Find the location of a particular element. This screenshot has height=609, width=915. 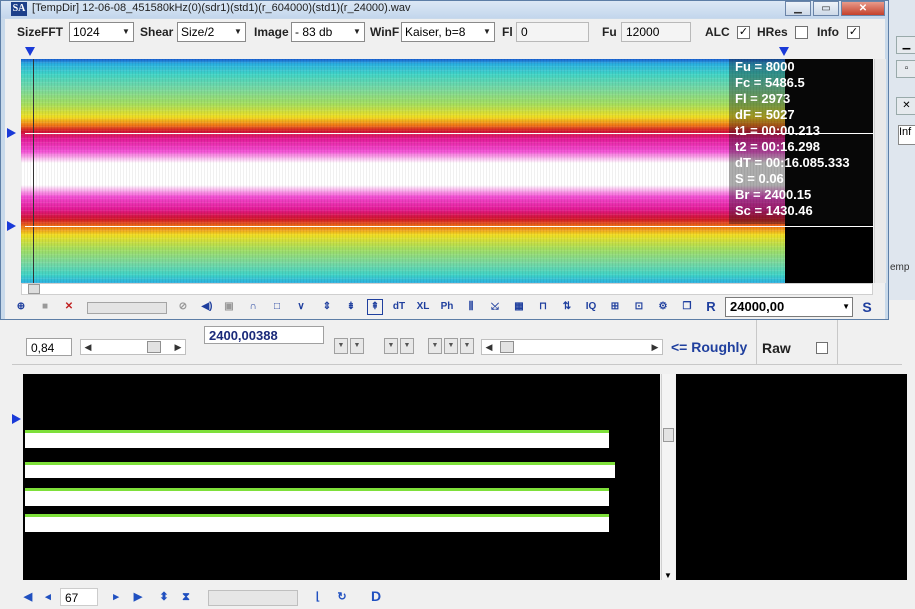

page-number-field: 67 is located at coordinates (79, 597).